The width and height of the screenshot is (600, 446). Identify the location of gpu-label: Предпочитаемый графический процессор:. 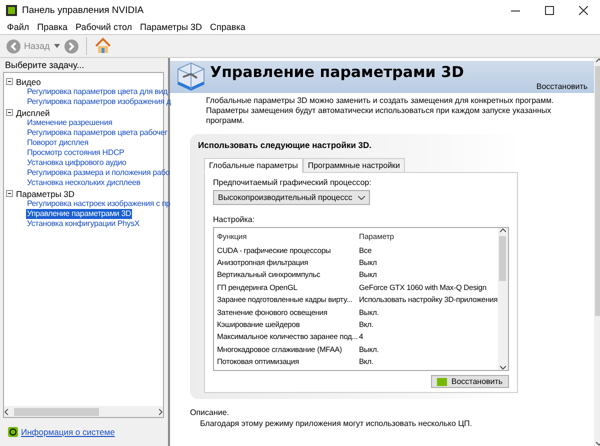
(292, 182).